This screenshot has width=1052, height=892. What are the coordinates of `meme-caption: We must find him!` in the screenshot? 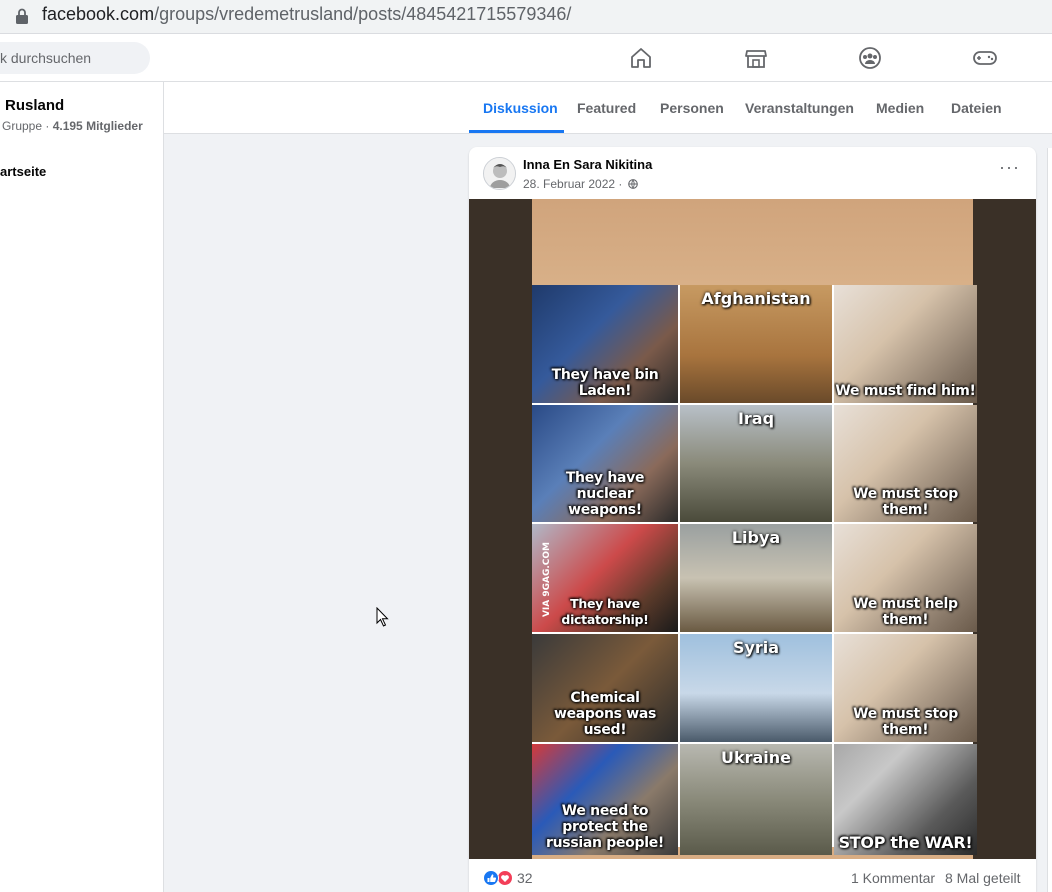 It's located at (905, 391).